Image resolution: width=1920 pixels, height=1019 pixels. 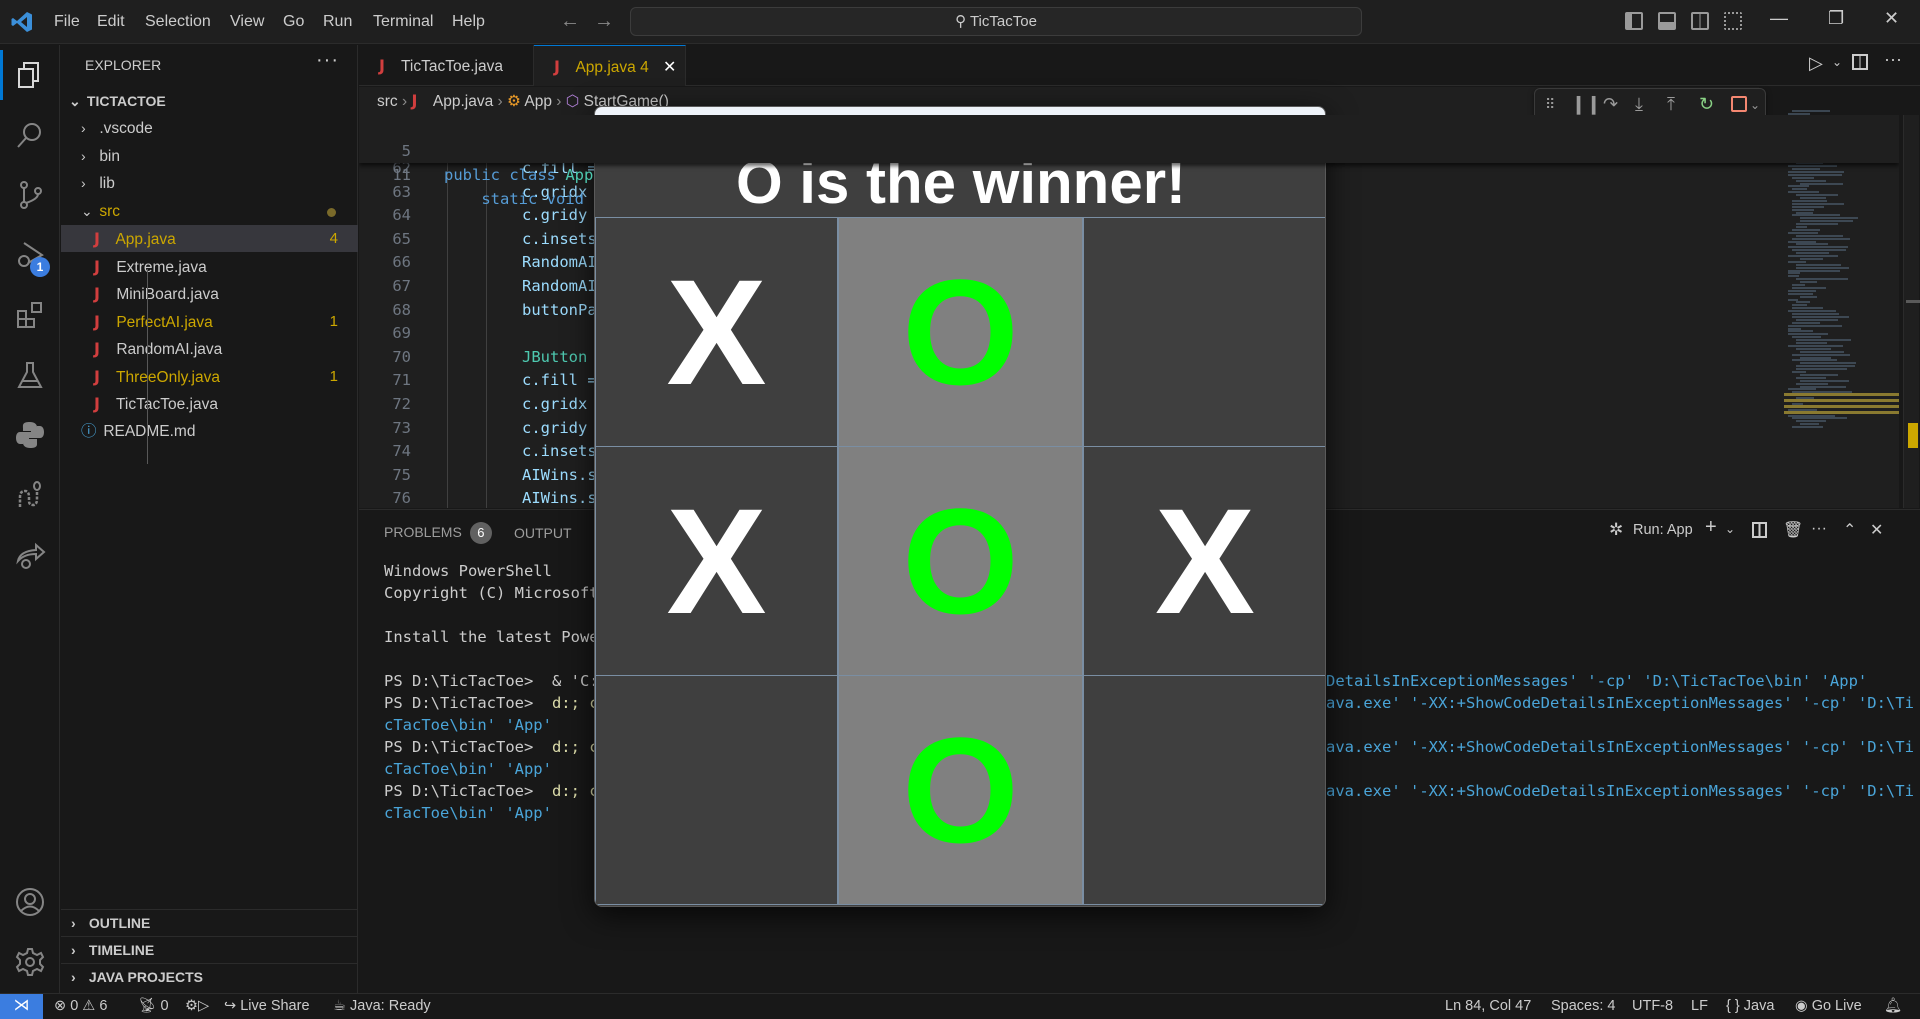 What do you see at coordinates (960, 561) in the screenshot?
I see `board-cell-r1-c1: O` at bounding box center [960, 561].